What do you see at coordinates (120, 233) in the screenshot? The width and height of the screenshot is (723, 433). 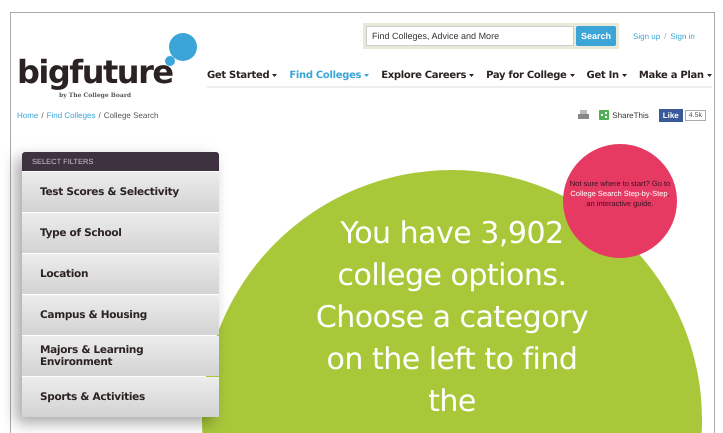 I see `filter-category-button: Type of School` at bounding box center [120, 233].